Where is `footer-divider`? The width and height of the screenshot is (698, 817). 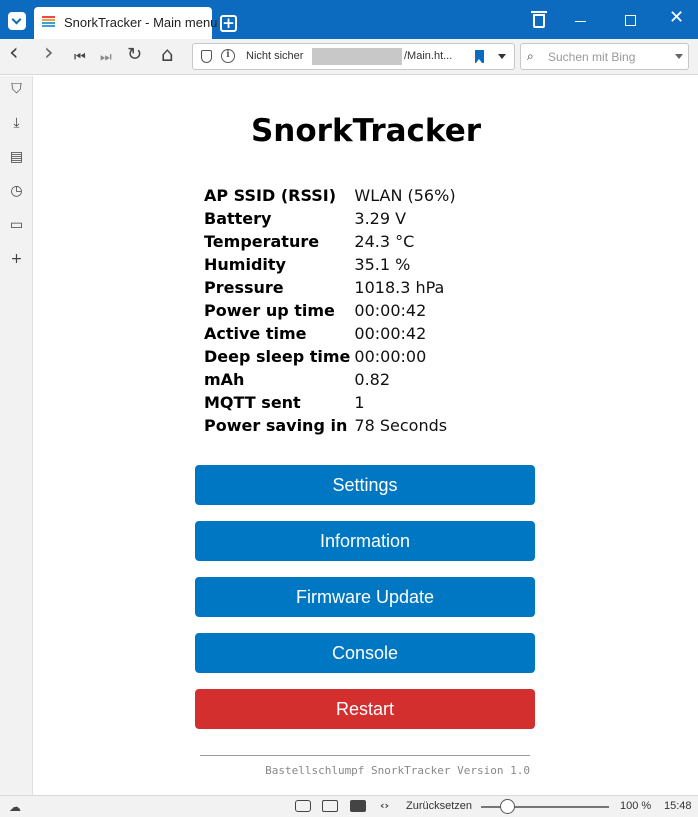 footer-divider is located at coordinates (365, 755).